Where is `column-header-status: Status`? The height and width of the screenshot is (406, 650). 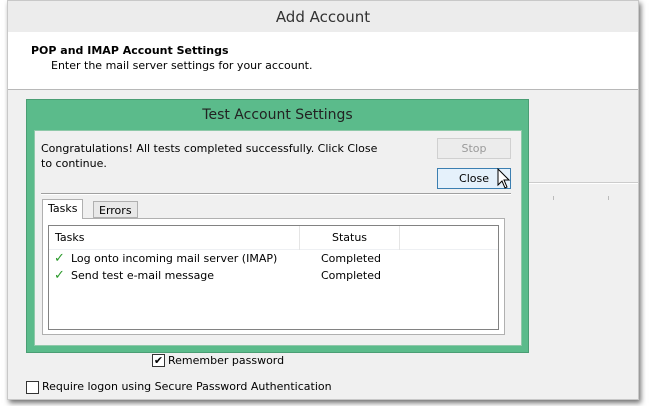
column-header-status: Status is located at coordinates (350, 238).